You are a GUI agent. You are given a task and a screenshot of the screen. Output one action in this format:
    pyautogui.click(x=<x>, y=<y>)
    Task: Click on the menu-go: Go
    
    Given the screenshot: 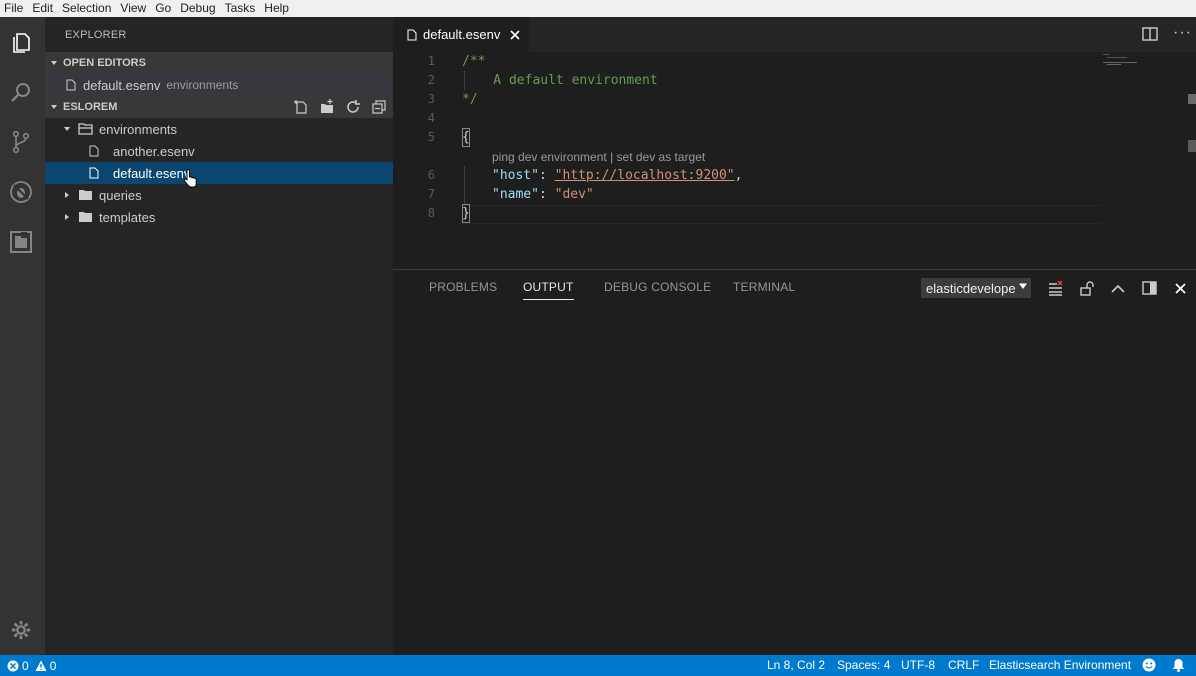 What is the action you would take?
    pyautogui.click(x=163, y=8)
    